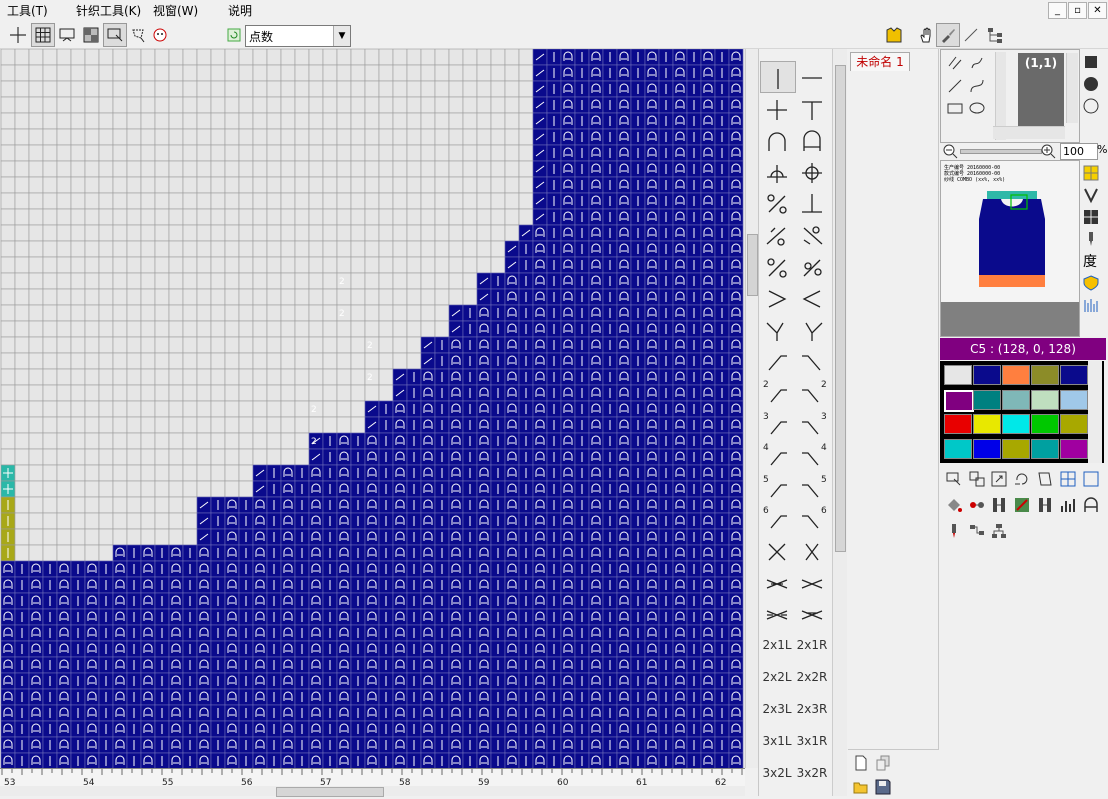 This screenshot has height=799, width=1108. I want to click on v-neck-button, so click(1091, 195).